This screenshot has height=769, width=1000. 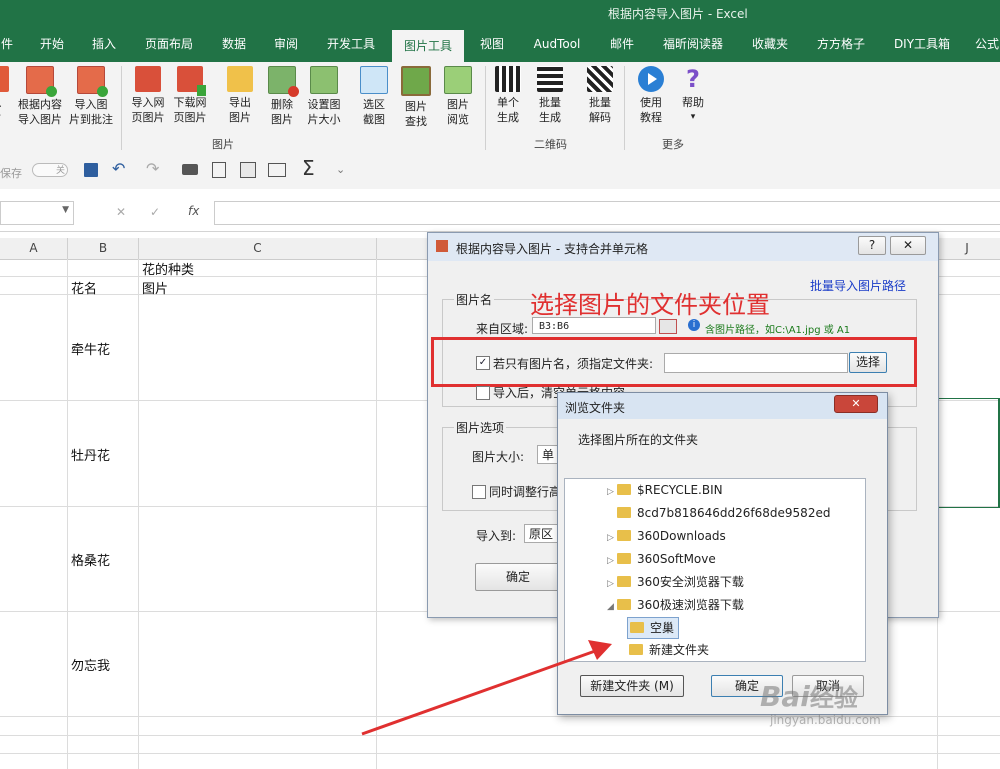 I want to click on watermark-url: jingyan.baidu.com, so click(x=825, y=720).